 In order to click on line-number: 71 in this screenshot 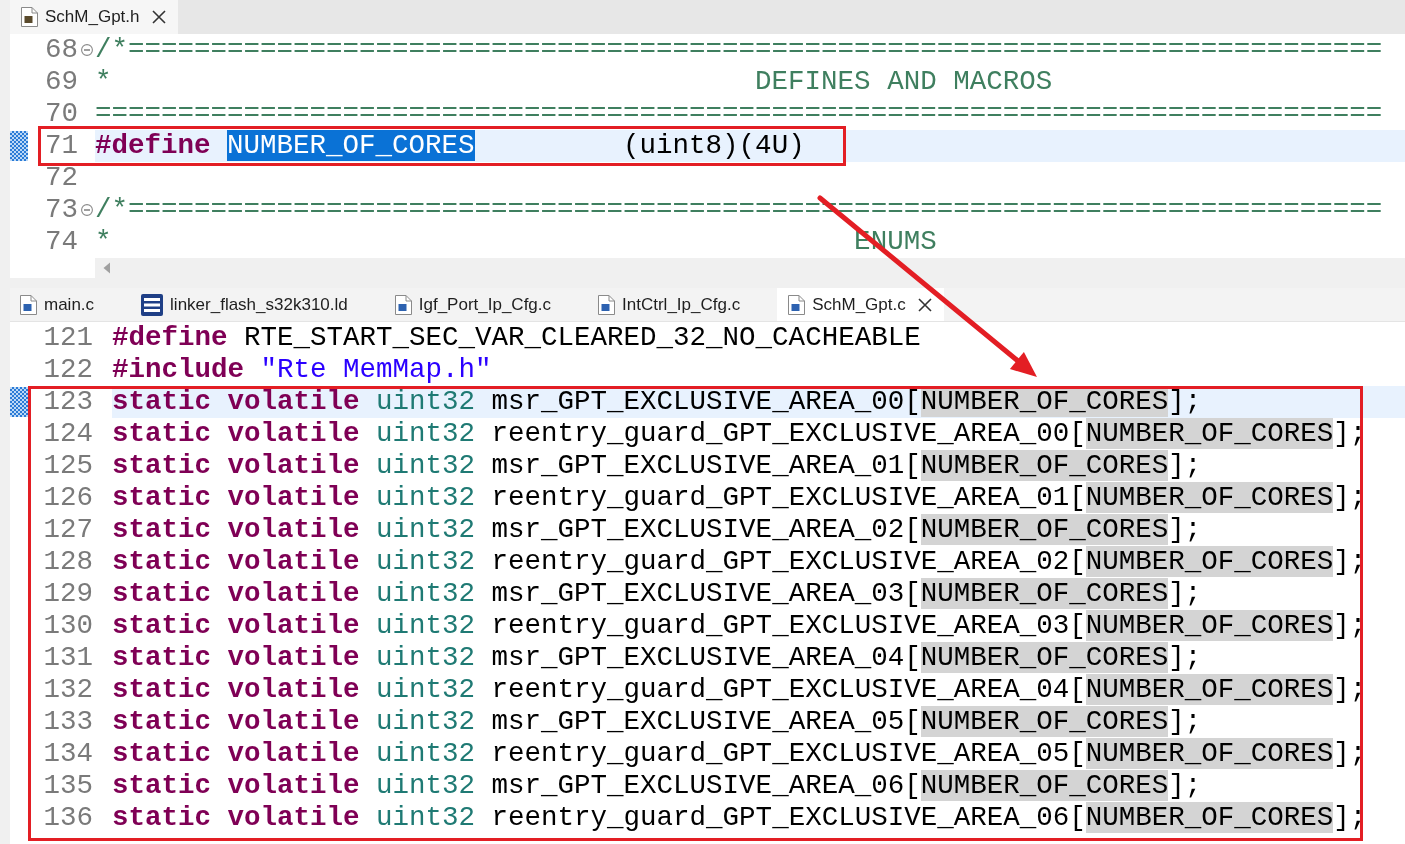, I will do `click(61, 146)`.